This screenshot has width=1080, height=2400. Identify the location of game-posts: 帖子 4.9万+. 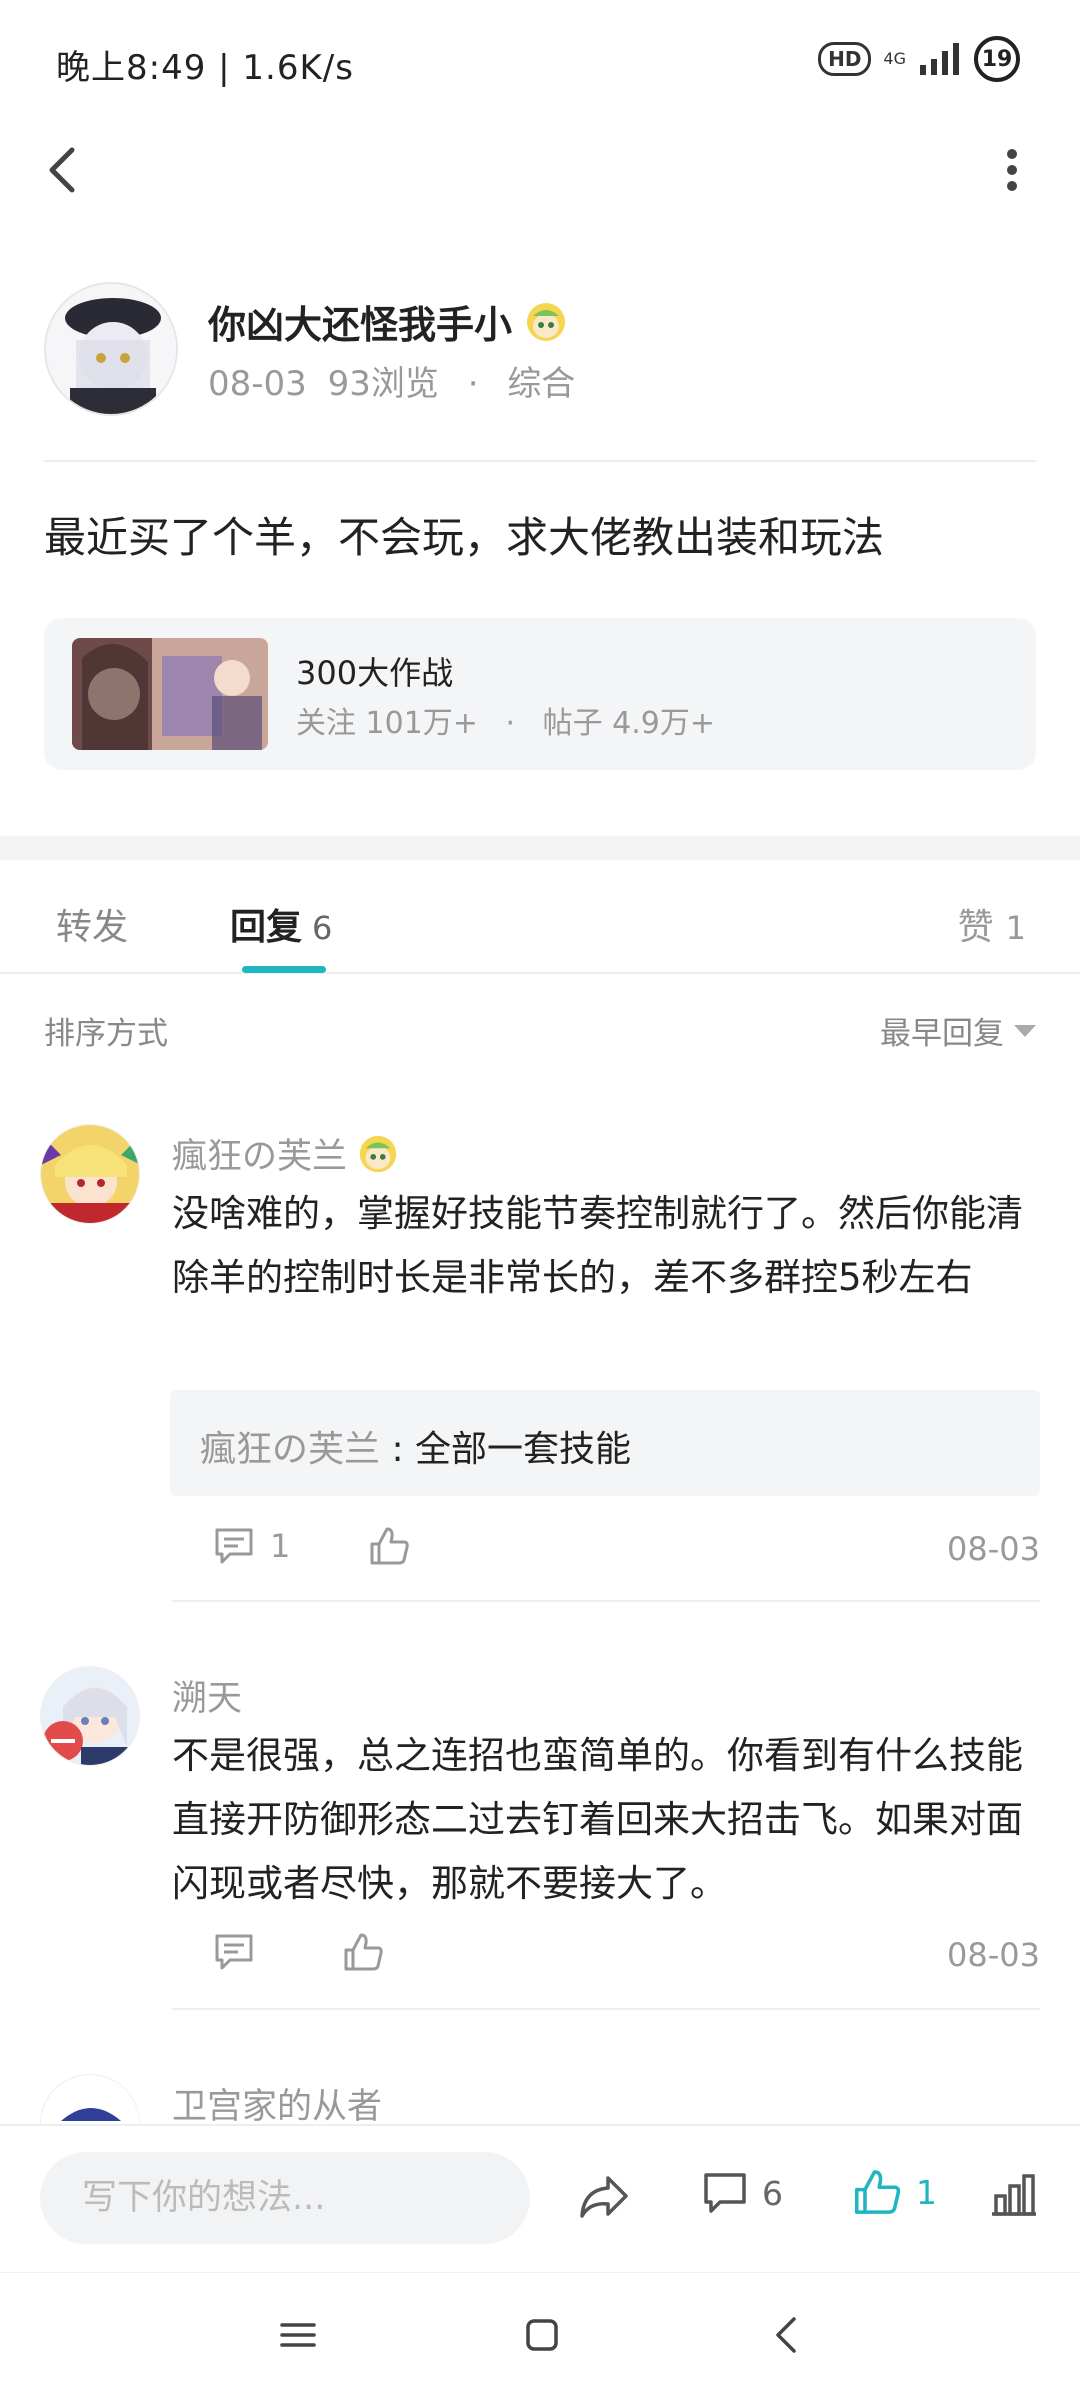
(628, 723).